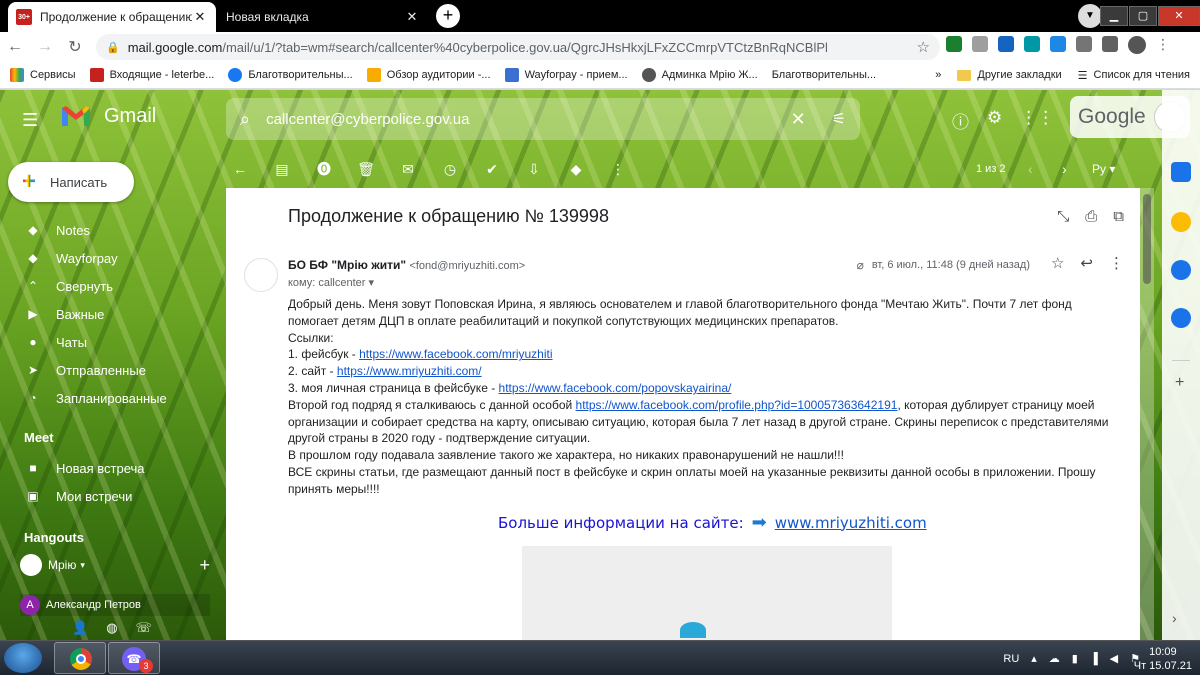  Describe the element at coordinates (112, 230) in the screenshot. I see `sidebar-item-notes: ◆ Notes` at that location.